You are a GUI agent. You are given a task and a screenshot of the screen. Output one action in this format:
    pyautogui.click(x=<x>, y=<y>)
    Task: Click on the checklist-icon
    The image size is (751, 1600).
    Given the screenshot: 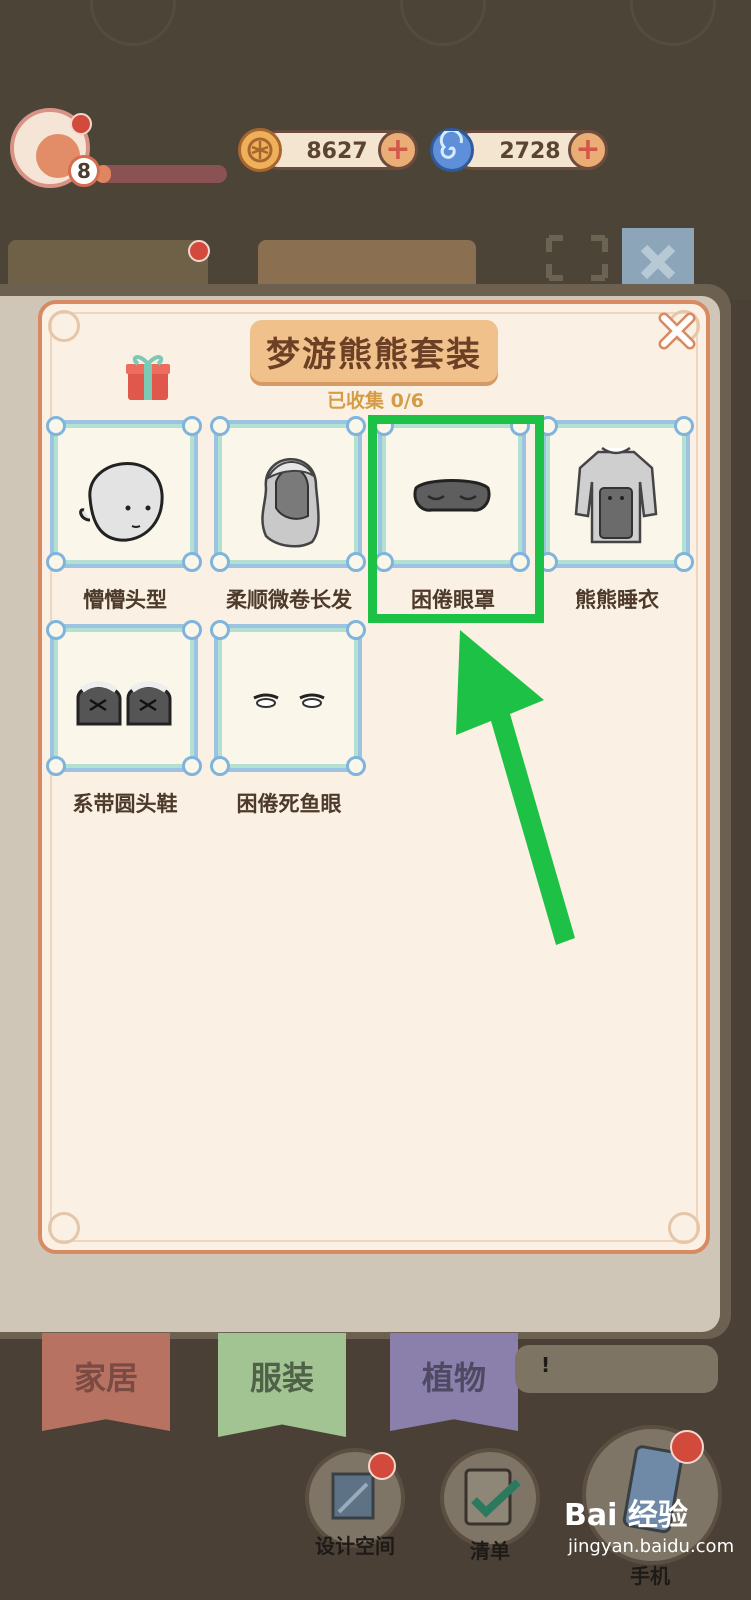 What is the action you would take?
    pyautogui.click(x=492, y=1497)
    